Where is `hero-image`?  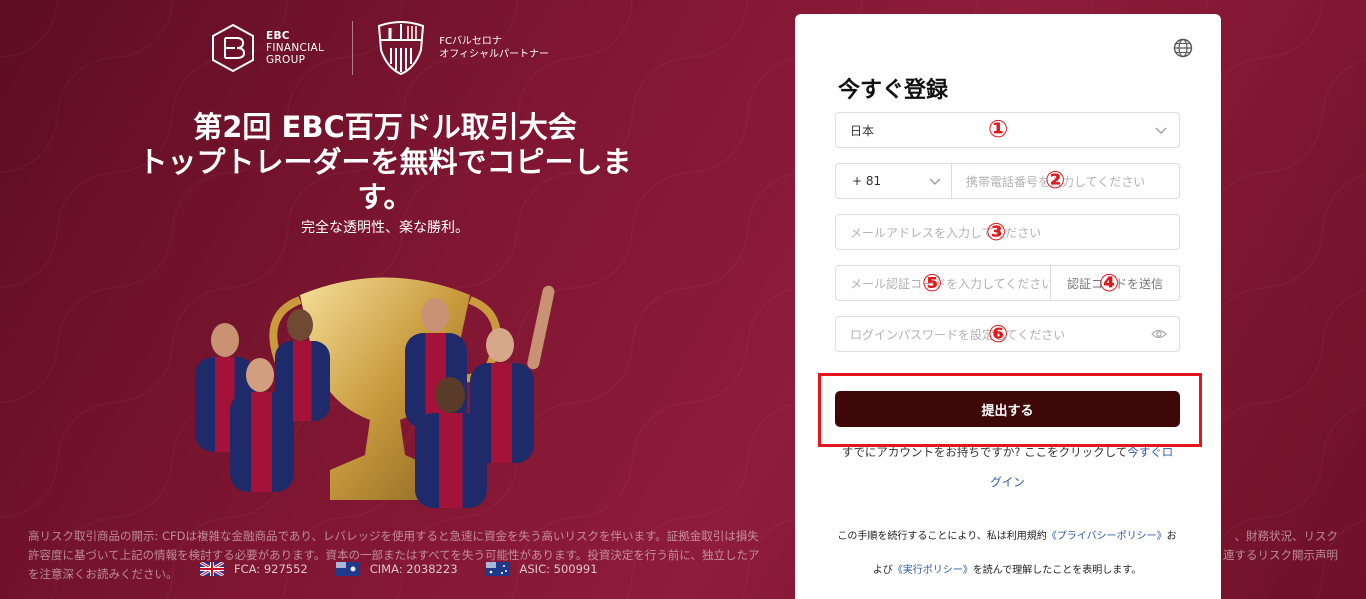
hero-image is located at coordinates (375, 392).